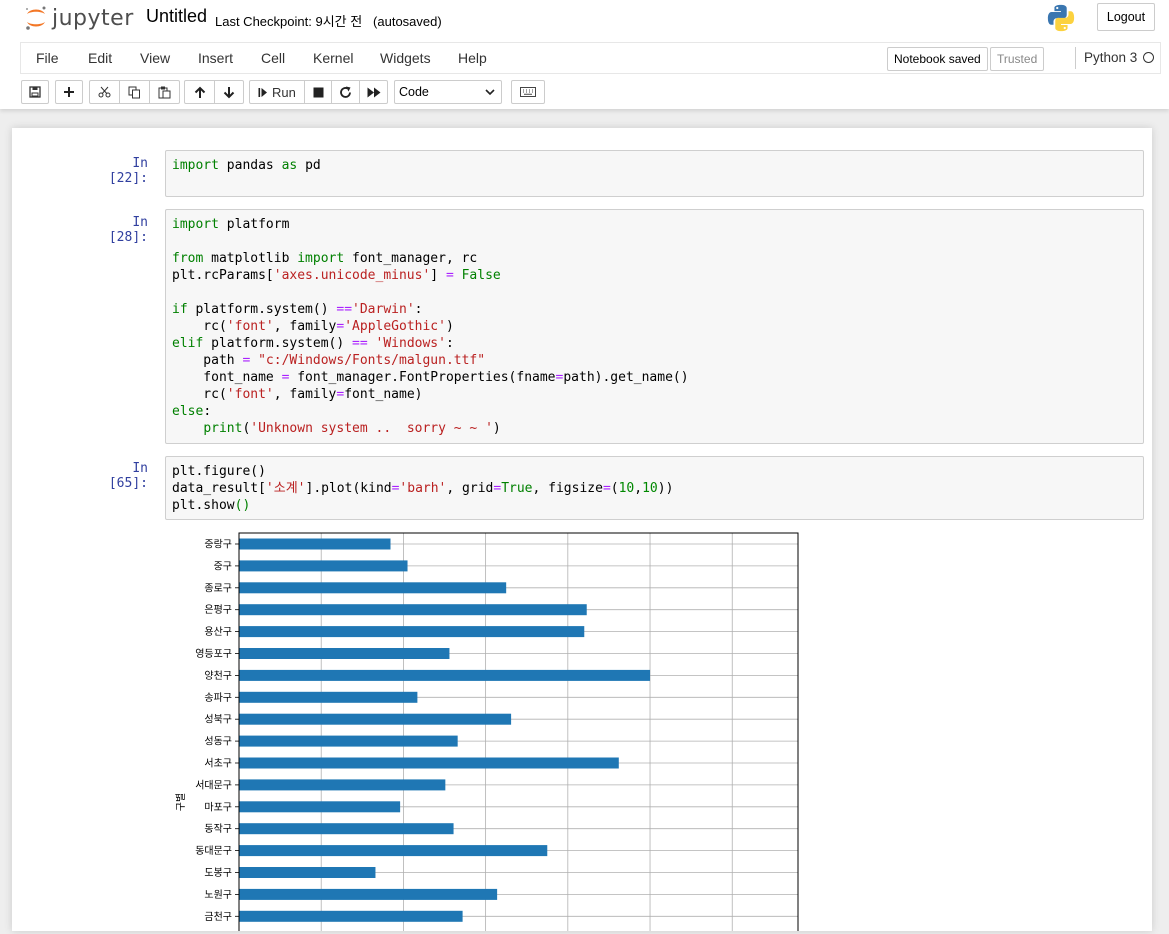 The height and width of the screenshot is (934, 1169). Describe the element at coordinates (407, 21) in the screenshot. I see `autosave-status: (autosaved)` at that location.